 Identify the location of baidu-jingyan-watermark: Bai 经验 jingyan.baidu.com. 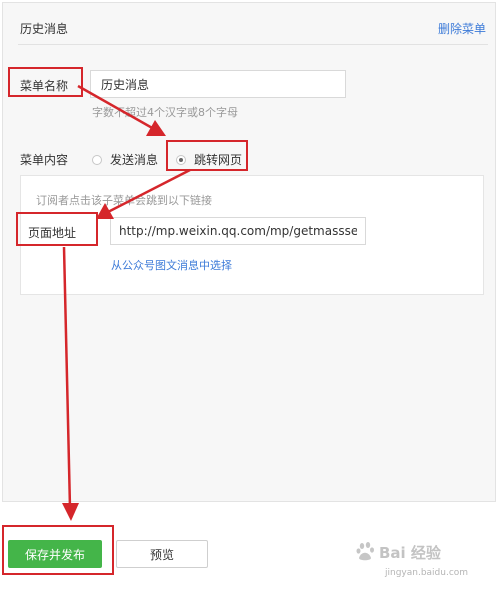
(425, 562).